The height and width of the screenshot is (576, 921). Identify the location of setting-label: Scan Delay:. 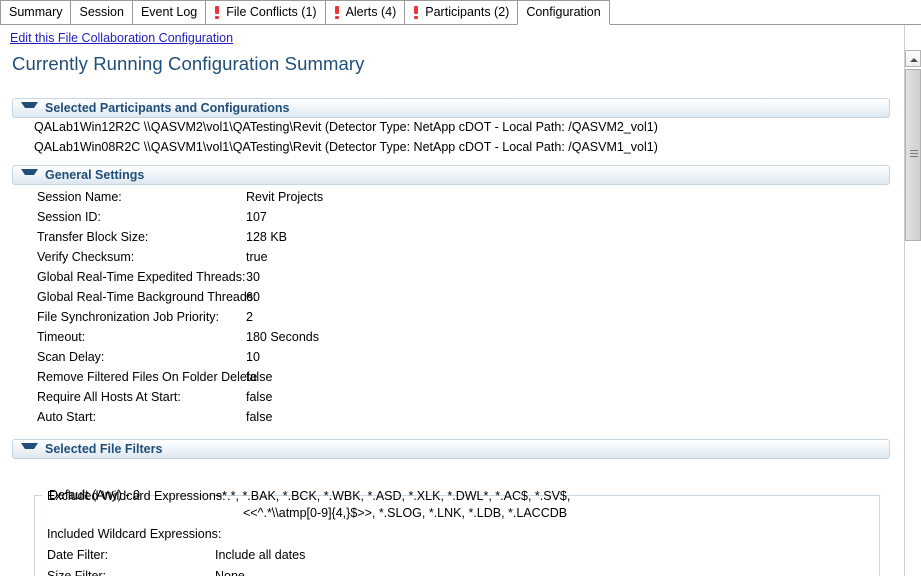
(71, 357).